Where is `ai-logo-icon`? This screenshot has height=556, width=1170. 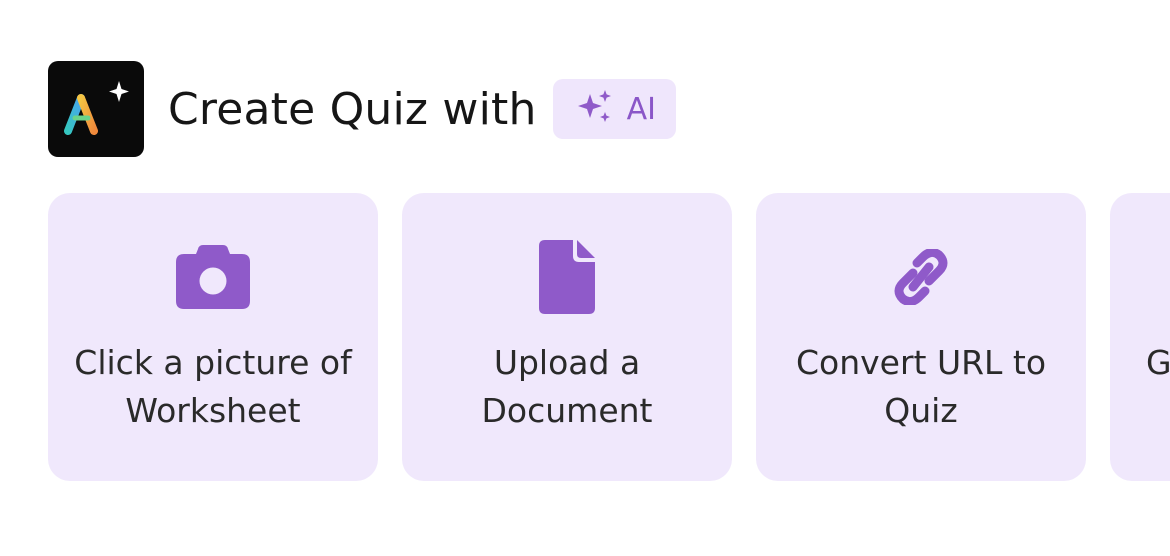
ai-logo-icon is located at coordinates (96, 109).